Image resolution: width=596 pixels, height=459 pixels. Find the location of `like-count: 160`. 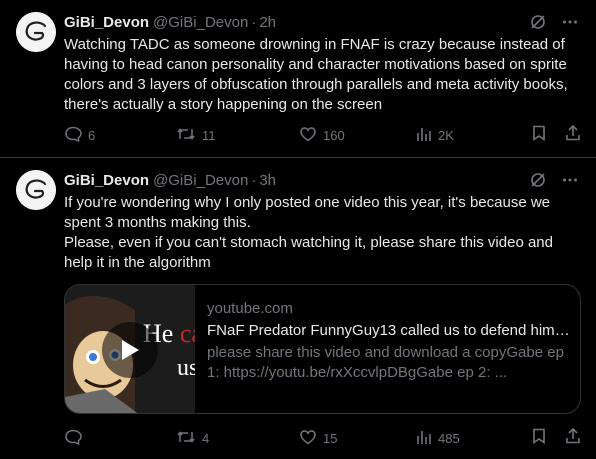

like-count: 160 is located at coordinates (334, 135).